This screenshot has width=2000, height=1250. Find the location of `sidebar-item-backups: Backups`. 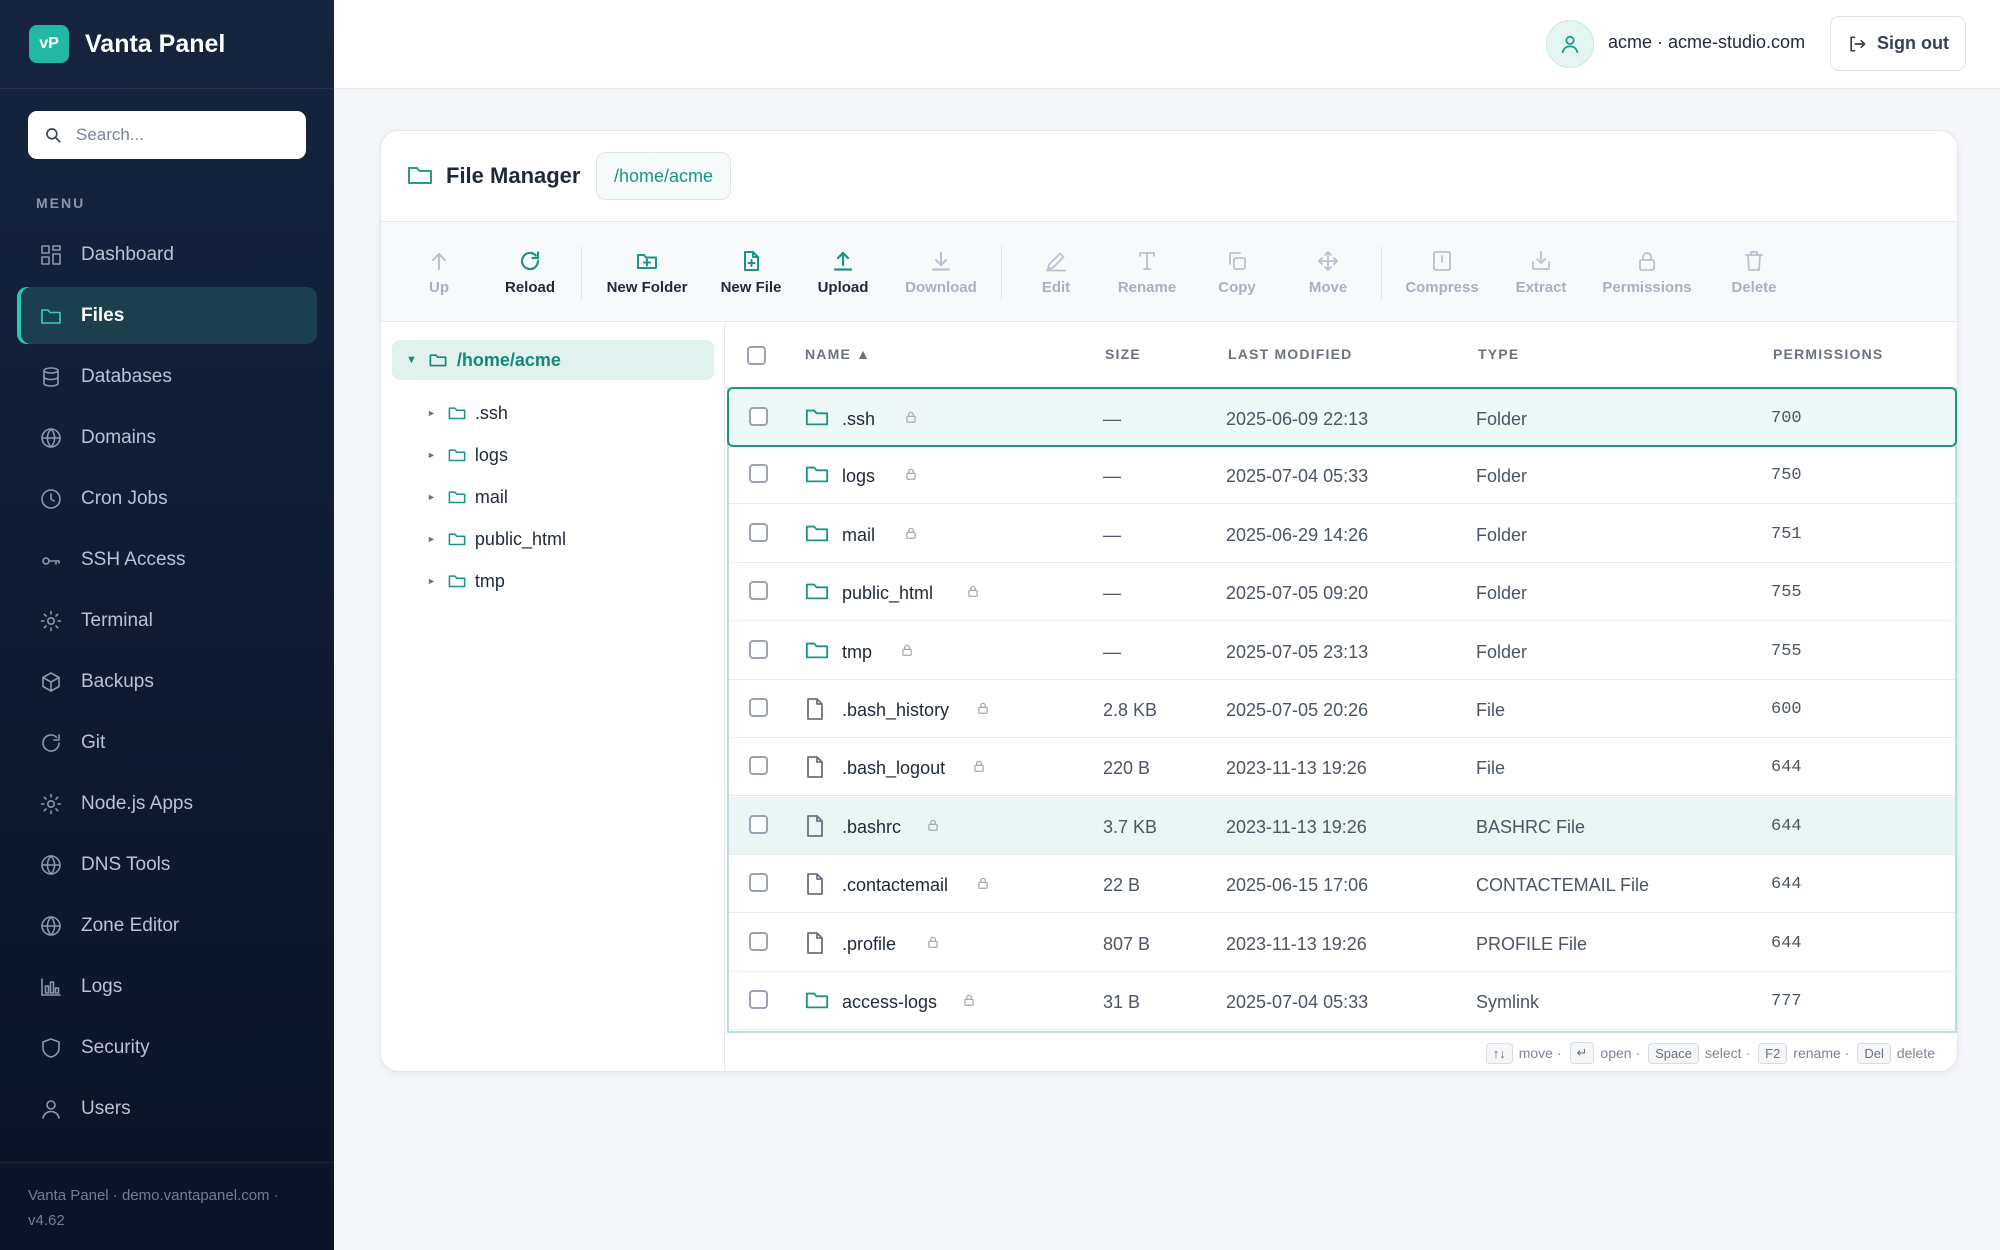

sidebar-item-backups: Backups is located at coordinates (167, 681).